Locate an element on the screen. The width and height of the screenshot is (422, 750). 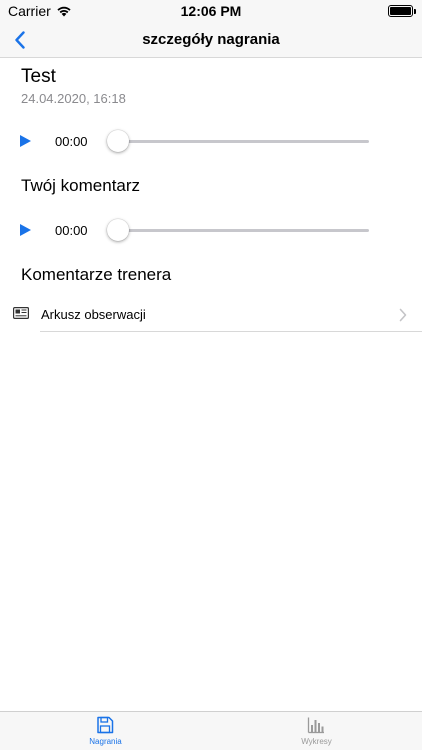
list-item-label: Arkusz obserwacji is located at coordinates (93, 314).